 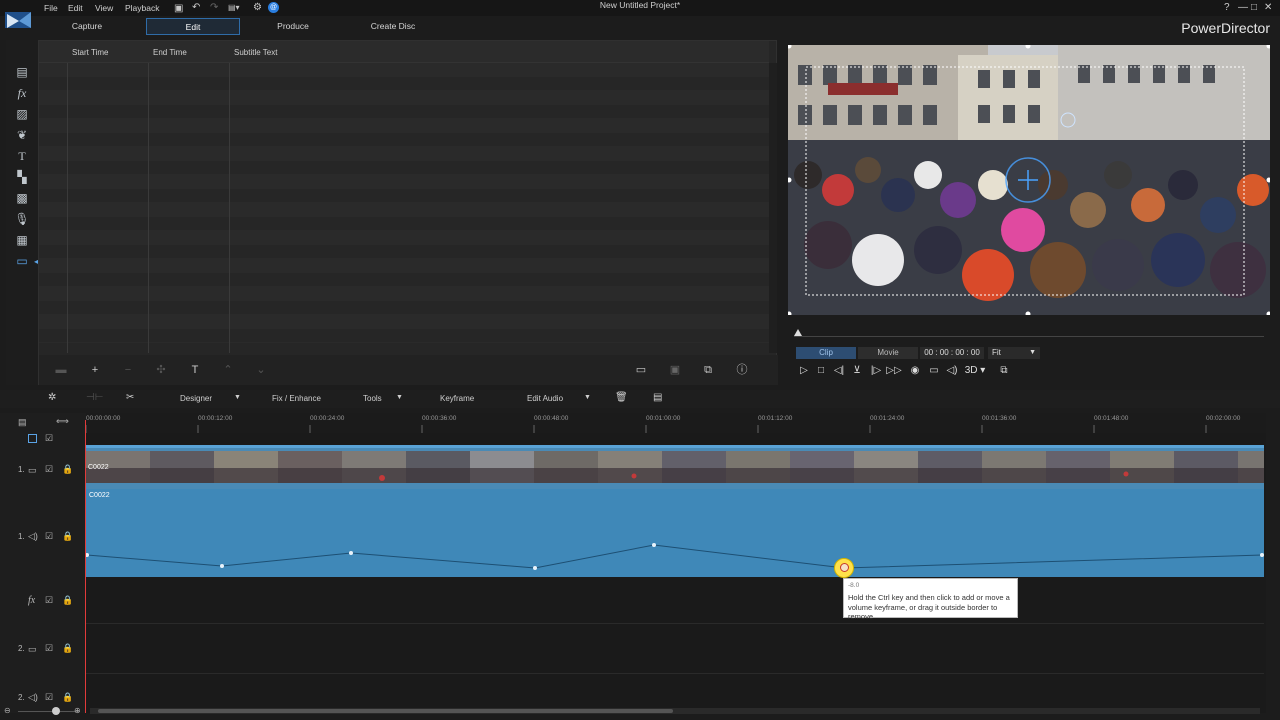 I want to click on scrubber-handle-icon, so click(x=798, y=332).